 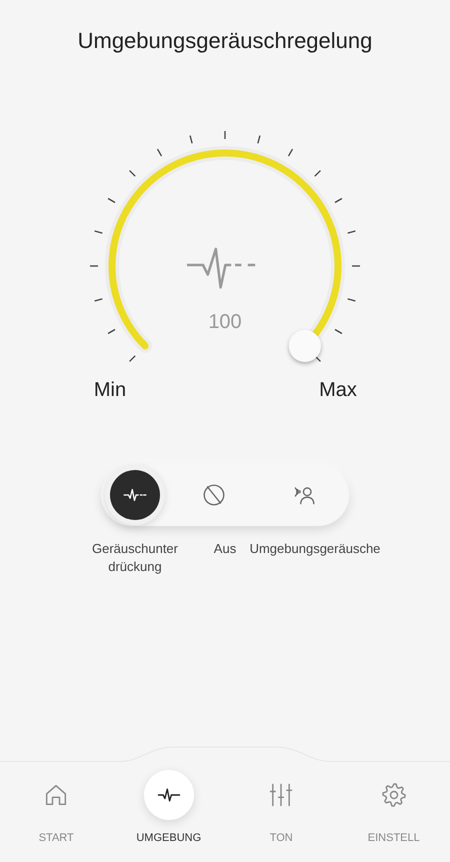 What do you see at coordinates (394, 812) in the screenshot?
I see `nav-tab: EINSTELL` at bounding box center [394, 812].